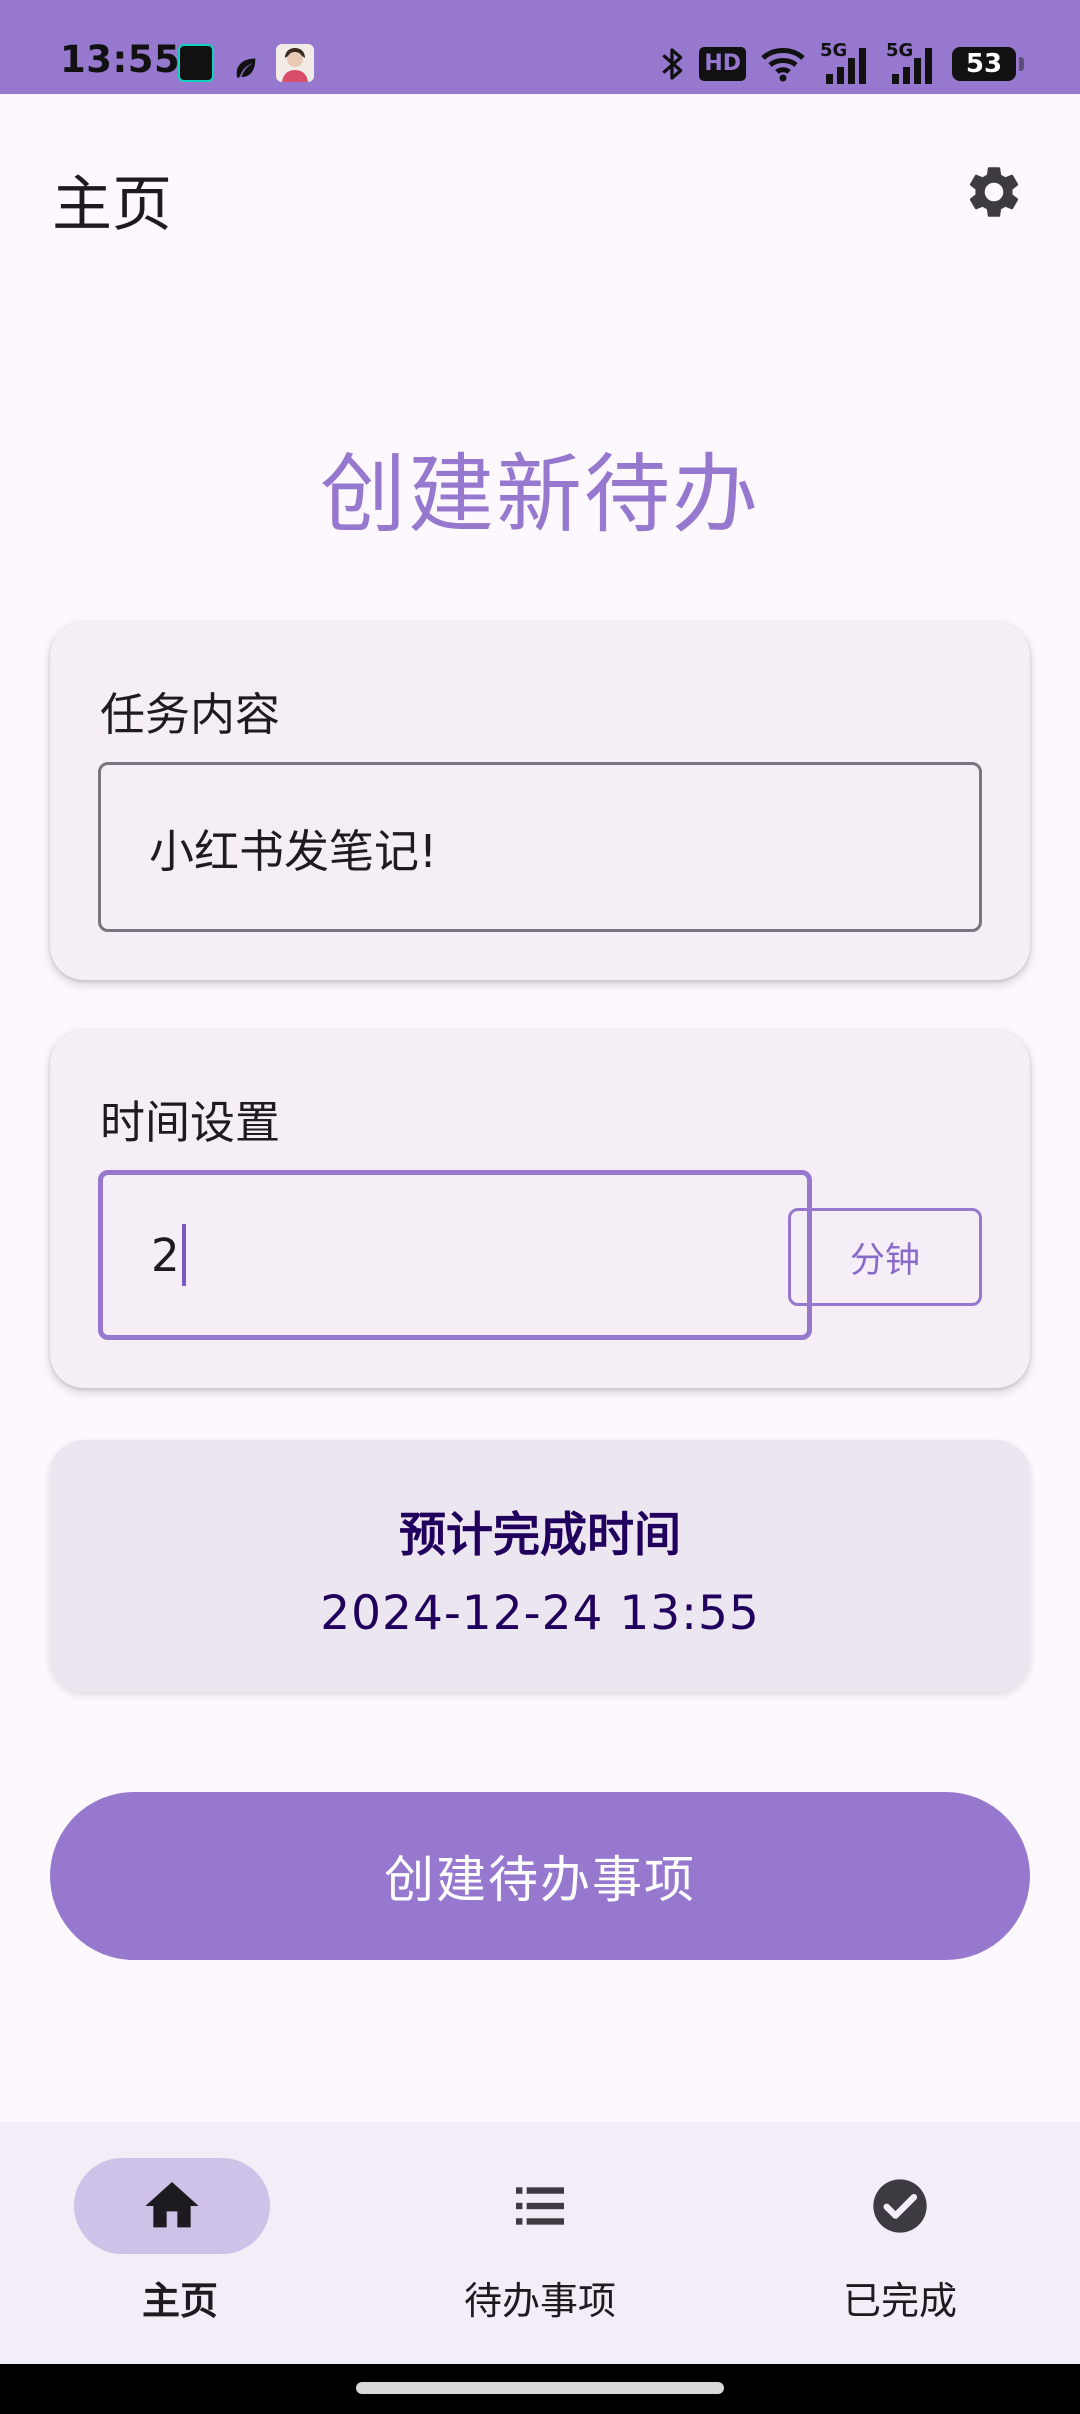 This screenshot has width=1080, height=2414. I want to click on gear-icon, so click(994, 192).